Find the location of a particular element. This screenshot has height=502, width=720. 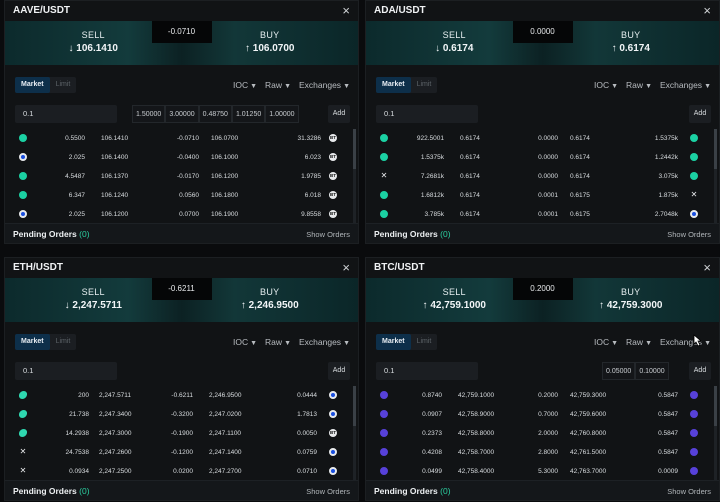

bid-price: 106.1200 is located at coordinates (115, 214).